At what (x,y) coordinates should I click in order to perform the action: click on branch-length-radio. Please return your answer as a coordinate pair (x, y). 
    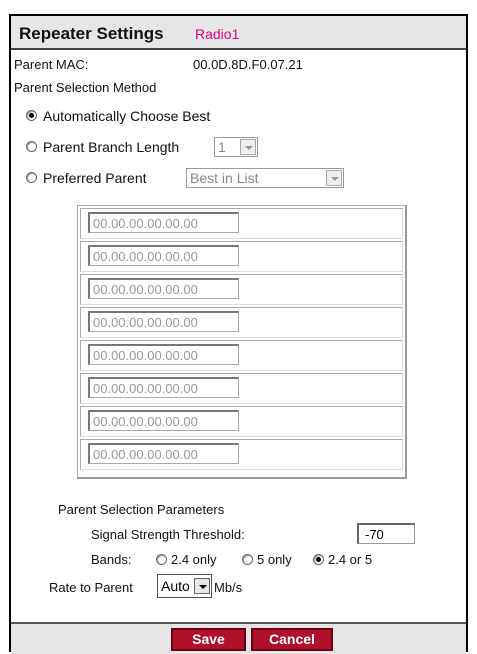
    Looking at the image, I should click on (31, 146).